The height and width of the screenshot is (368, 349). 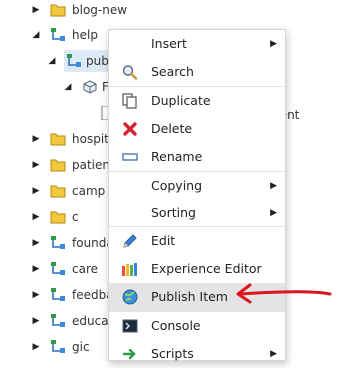 I want to click on menu-item-copying: Copying ▶, so click(x=197, y=186).